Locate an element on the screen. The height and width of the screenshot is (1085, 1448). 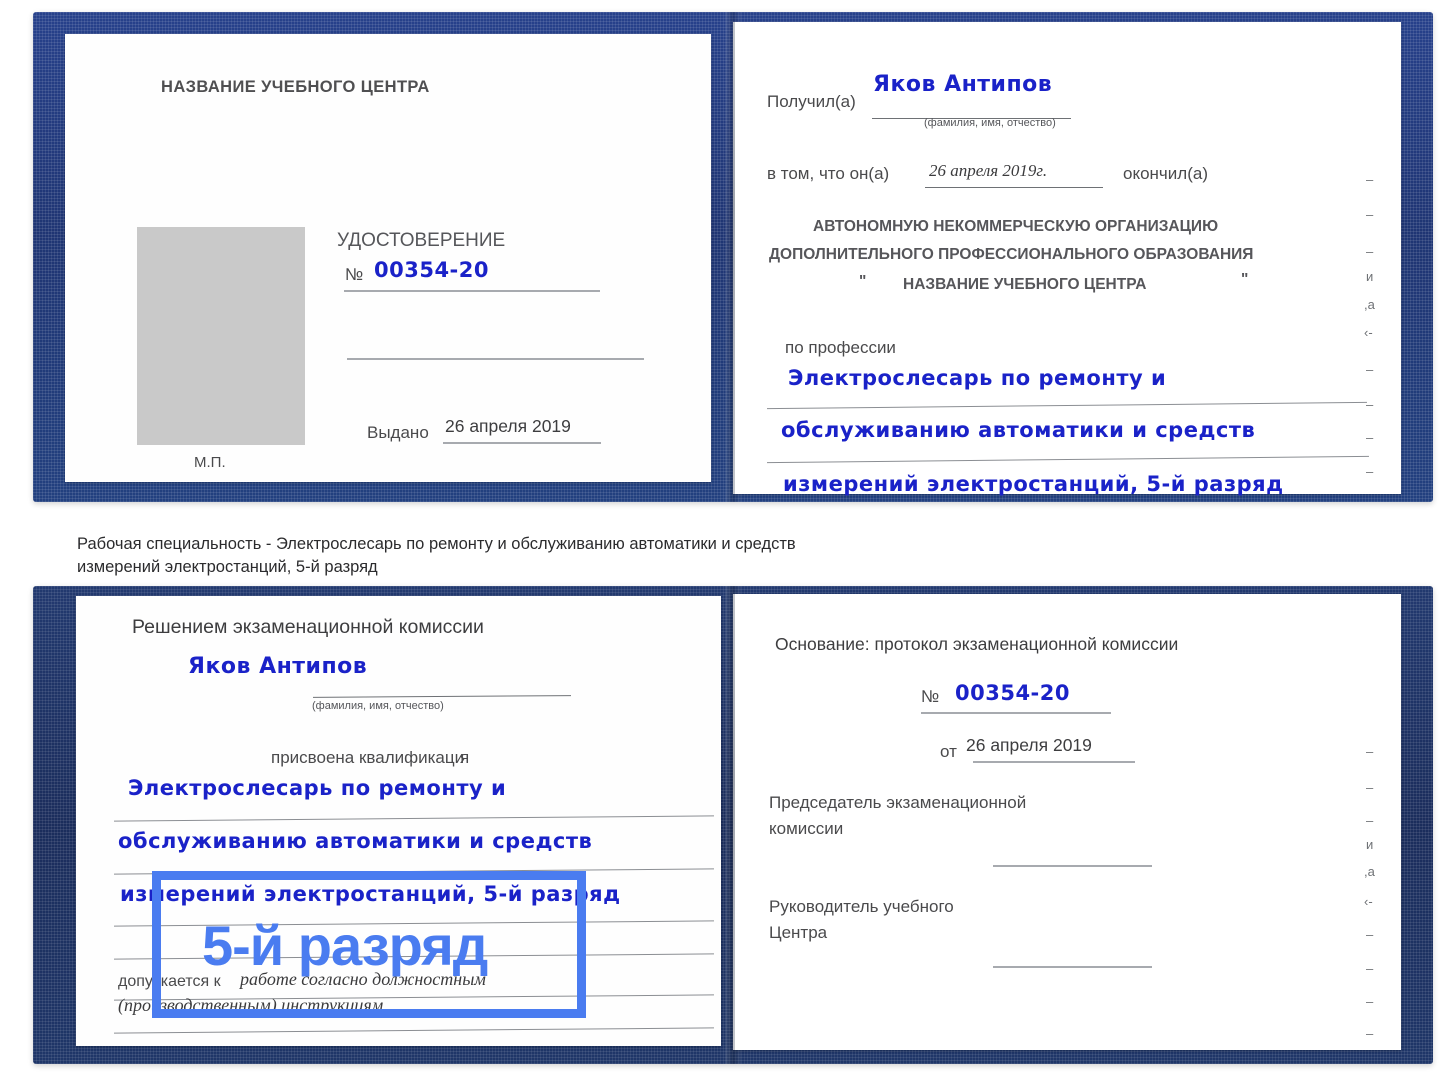
profession-line3: измерений электростанций, 5-й разряд is located at coordinates (1033, 484).